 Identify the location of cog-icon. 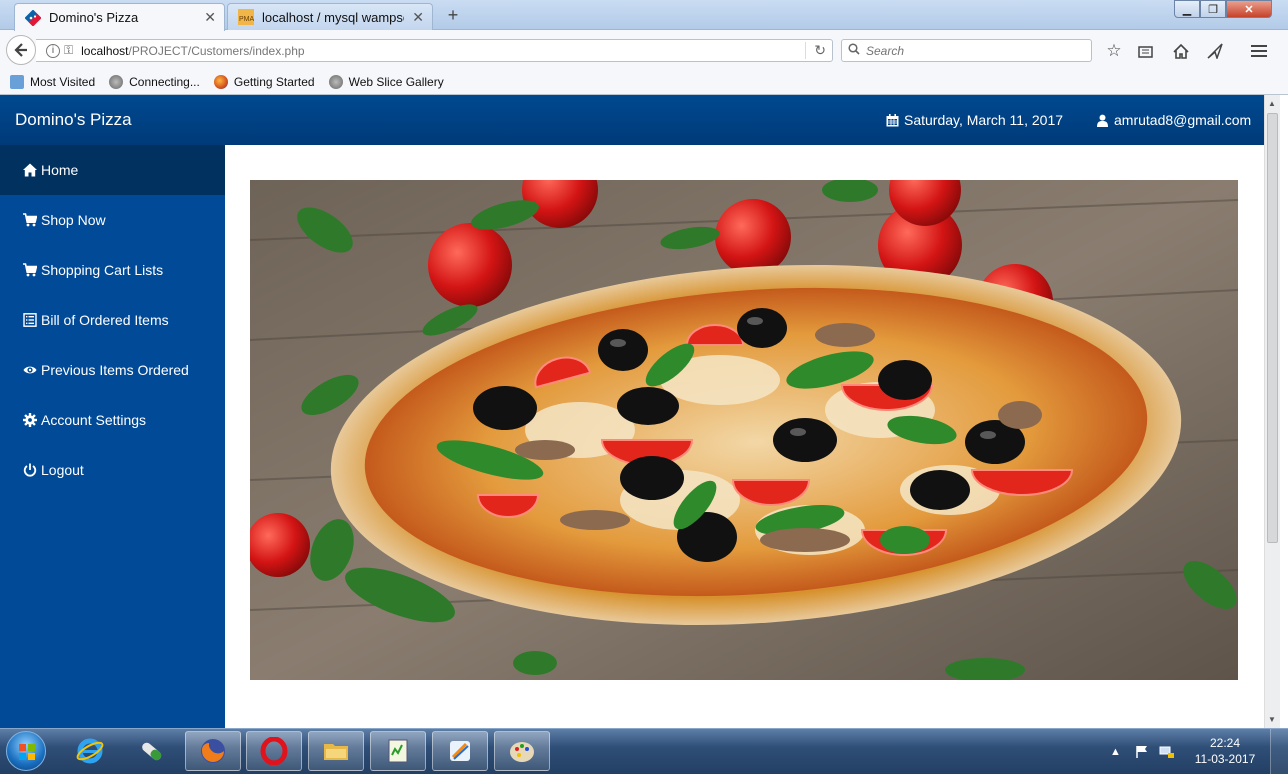
(30, 420).